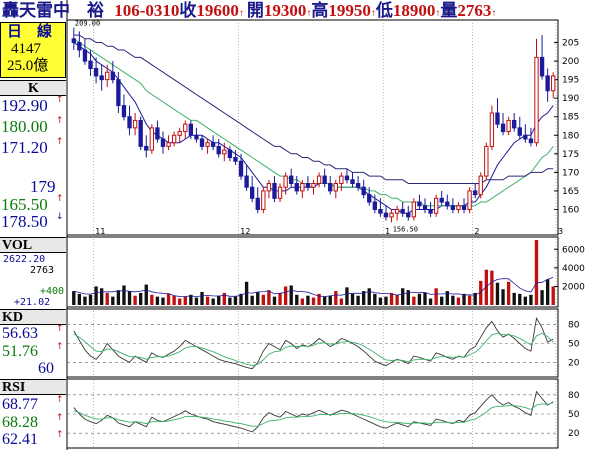  What do you see at coordinates (570, 62) in the screenshot?
I see `k-axis-tick-label: 200` at bounding box center [570, 62].